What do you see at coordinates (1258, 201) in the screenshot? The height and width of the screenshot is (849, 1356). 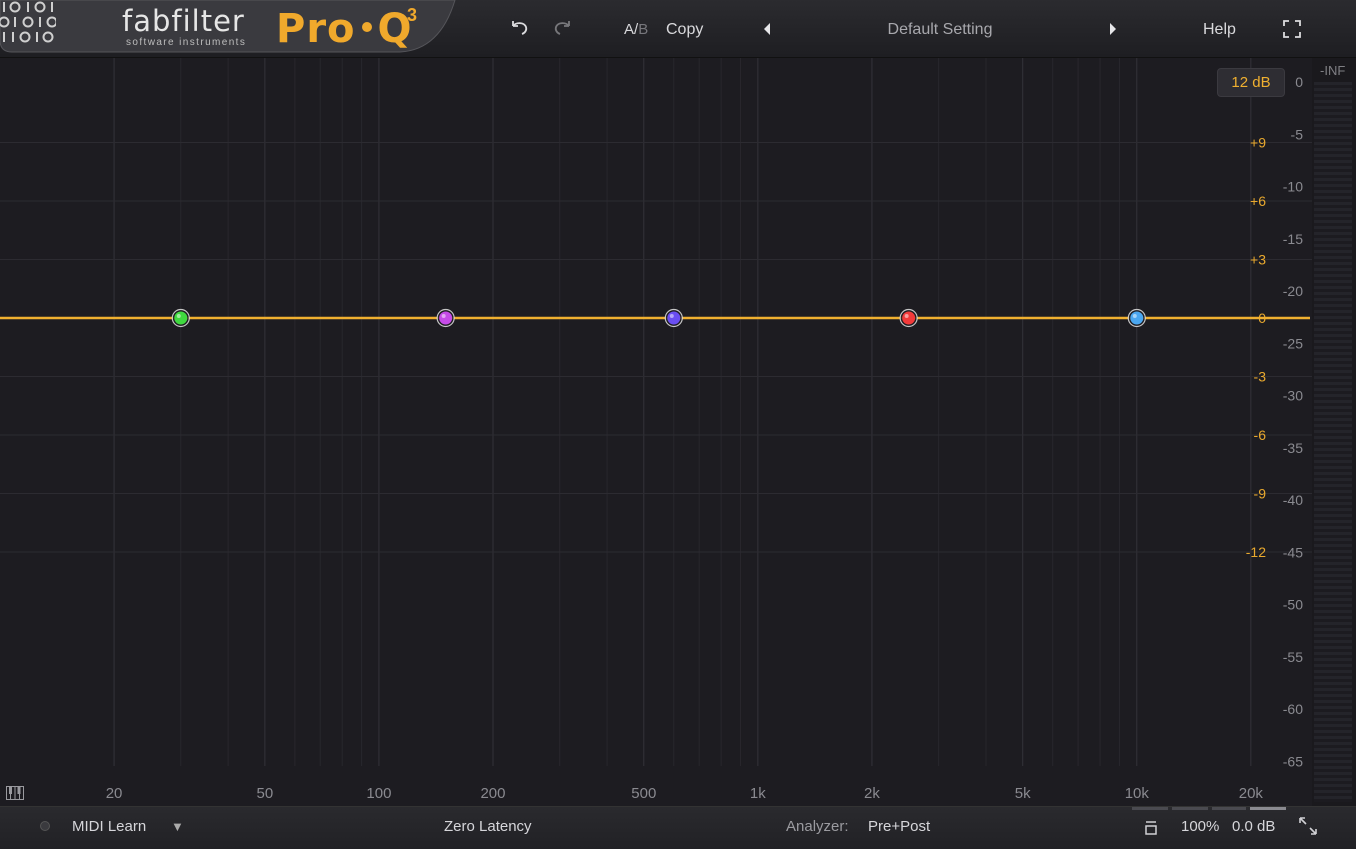 I see `gain-scale-label: +6` at bounding box center [1258, 201].